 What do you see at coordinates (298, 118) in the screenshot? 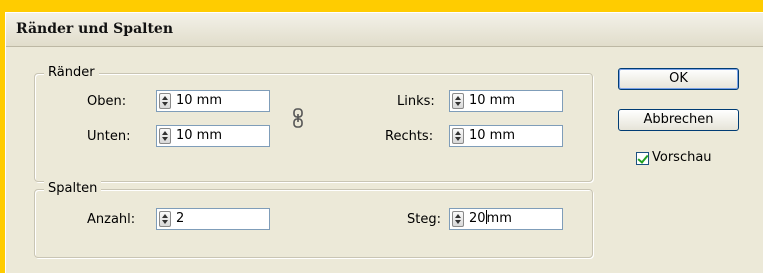
I see `chain-link-icon` at bounding box center [298, 118].